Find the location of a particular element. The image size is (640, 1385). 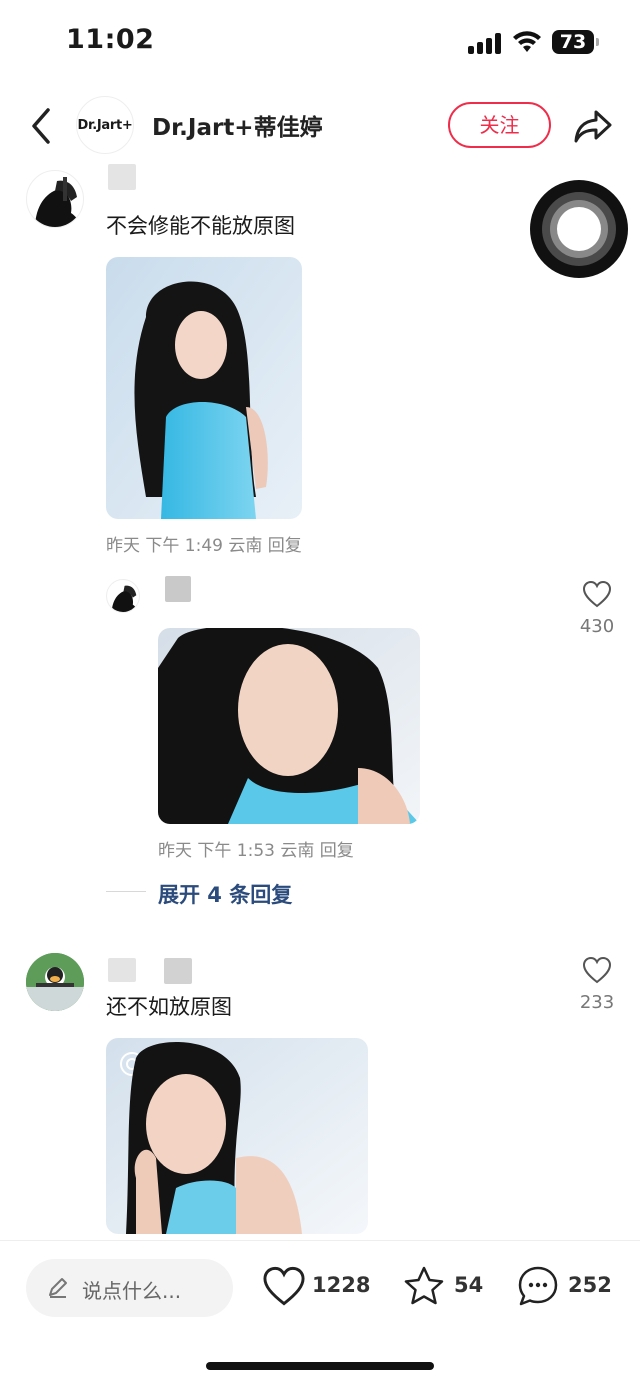

divider is located at coordinates (126, 891).